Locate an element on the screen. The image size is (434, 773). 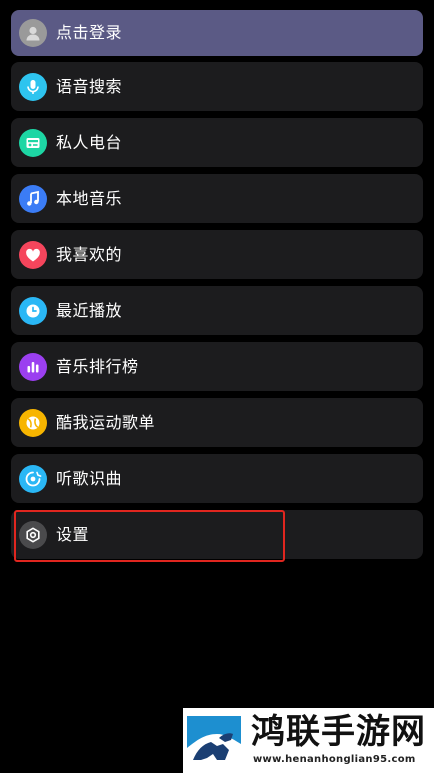
menu-item-label: 听歌识曲 is located at coordinates (89, 478).